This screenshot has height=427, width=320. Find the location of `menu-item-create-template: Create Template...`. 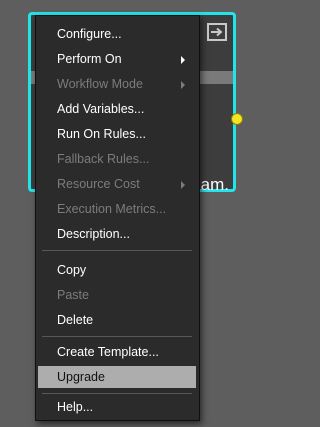

menu-item-create-template: Create Template... is located at coordinates (117, 352).